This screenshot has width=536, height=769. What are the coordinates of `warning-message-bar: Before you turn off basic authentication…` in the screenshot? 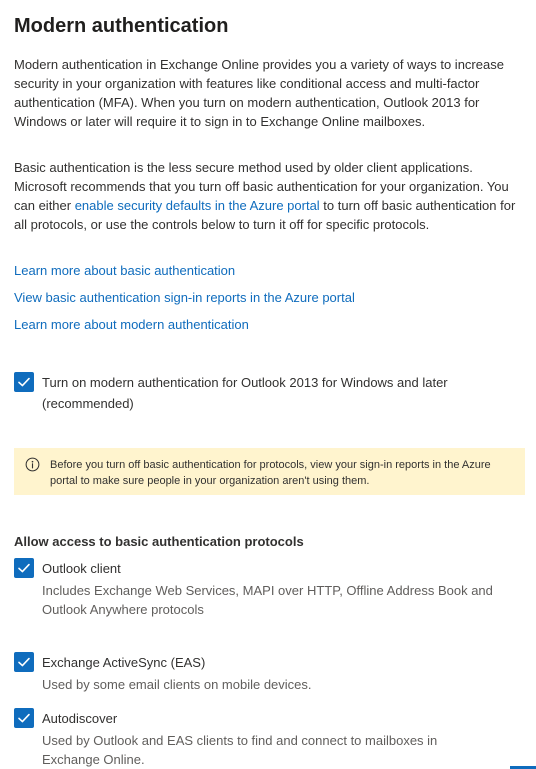 It's located at (269, 471).